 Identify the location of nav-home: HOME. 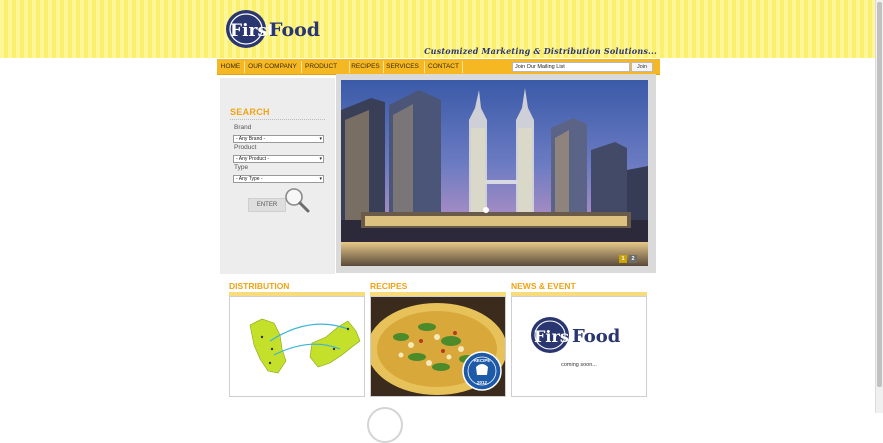
(230, 67).